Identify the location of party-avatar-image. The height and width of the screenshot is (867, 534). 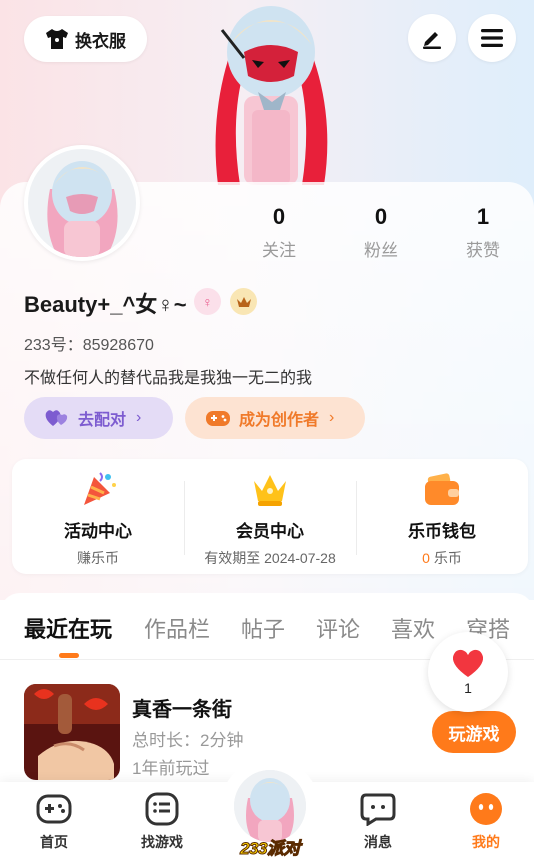
(270, 806).